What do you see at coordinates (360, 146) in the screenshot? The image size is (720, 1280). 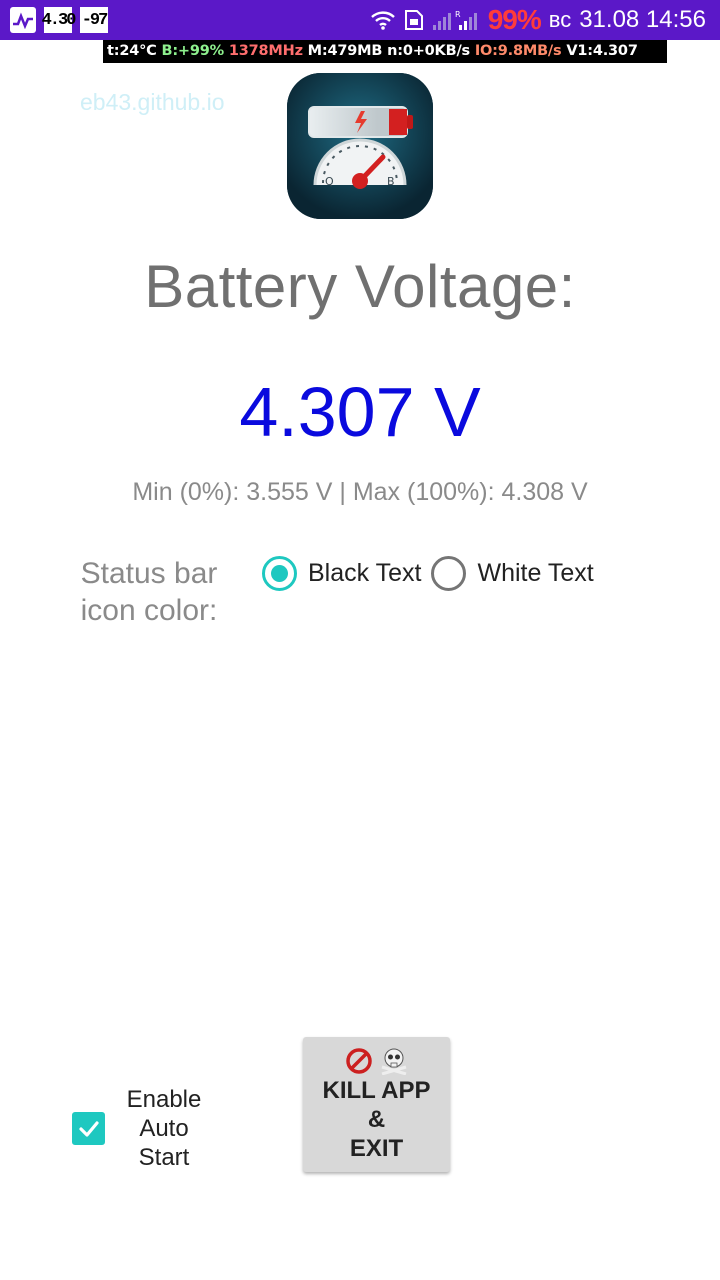 I see `battery-gauge-icon: Q B` at bounding box center [360, 146].